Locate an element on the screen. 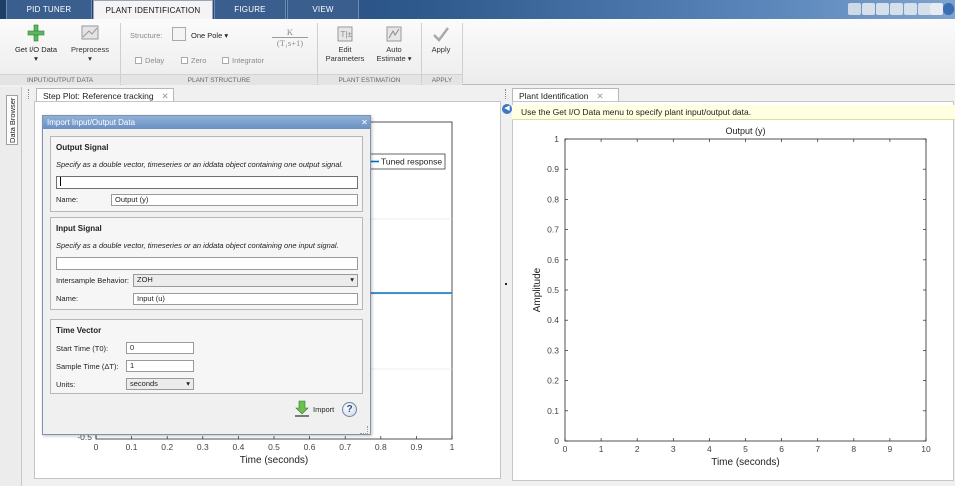 The image size is (955, 486). y-tick-label: 0.4 is located at coordinates (553, 320).